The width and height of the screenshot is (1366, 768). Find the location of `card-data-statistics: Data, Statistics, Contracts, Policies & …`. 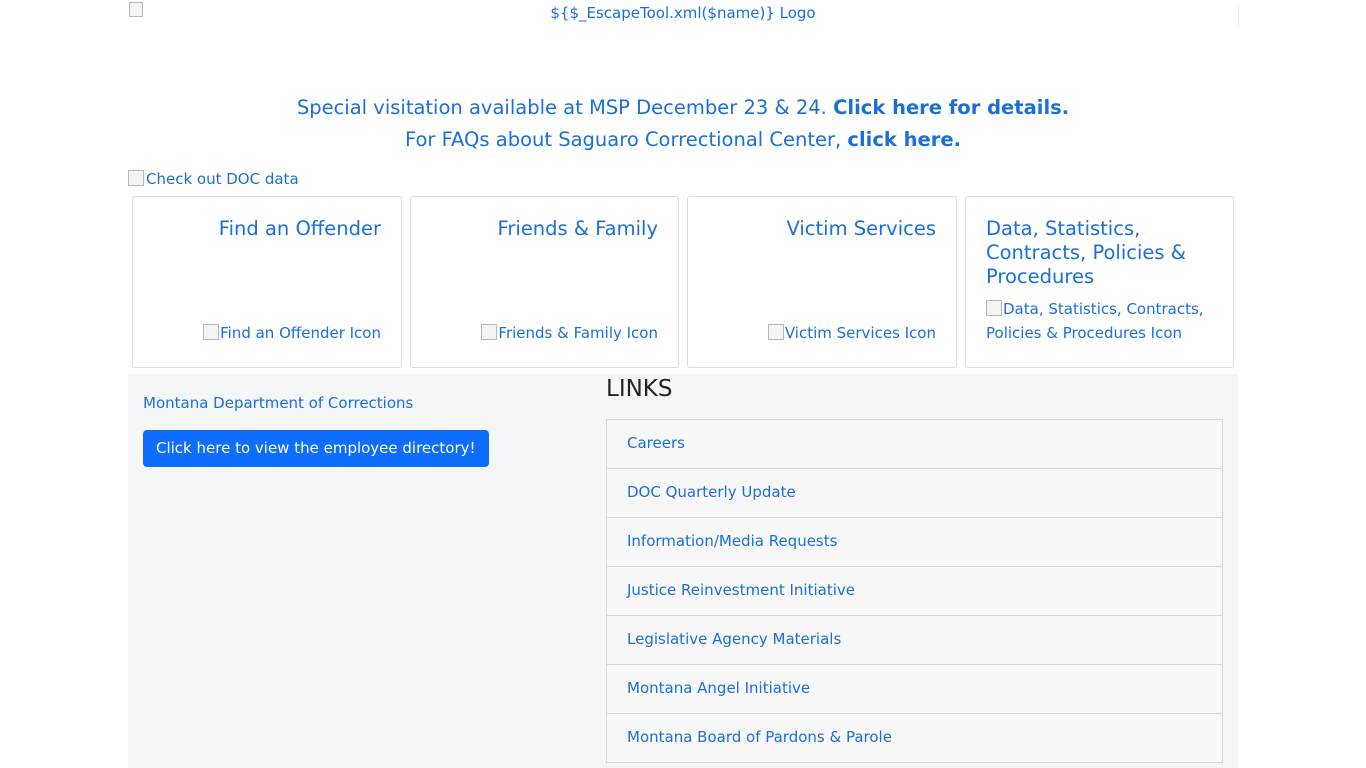

card-data-statistics: Data, Statistics, Contracts, Policies & … is located at coordinates (1099, 282).